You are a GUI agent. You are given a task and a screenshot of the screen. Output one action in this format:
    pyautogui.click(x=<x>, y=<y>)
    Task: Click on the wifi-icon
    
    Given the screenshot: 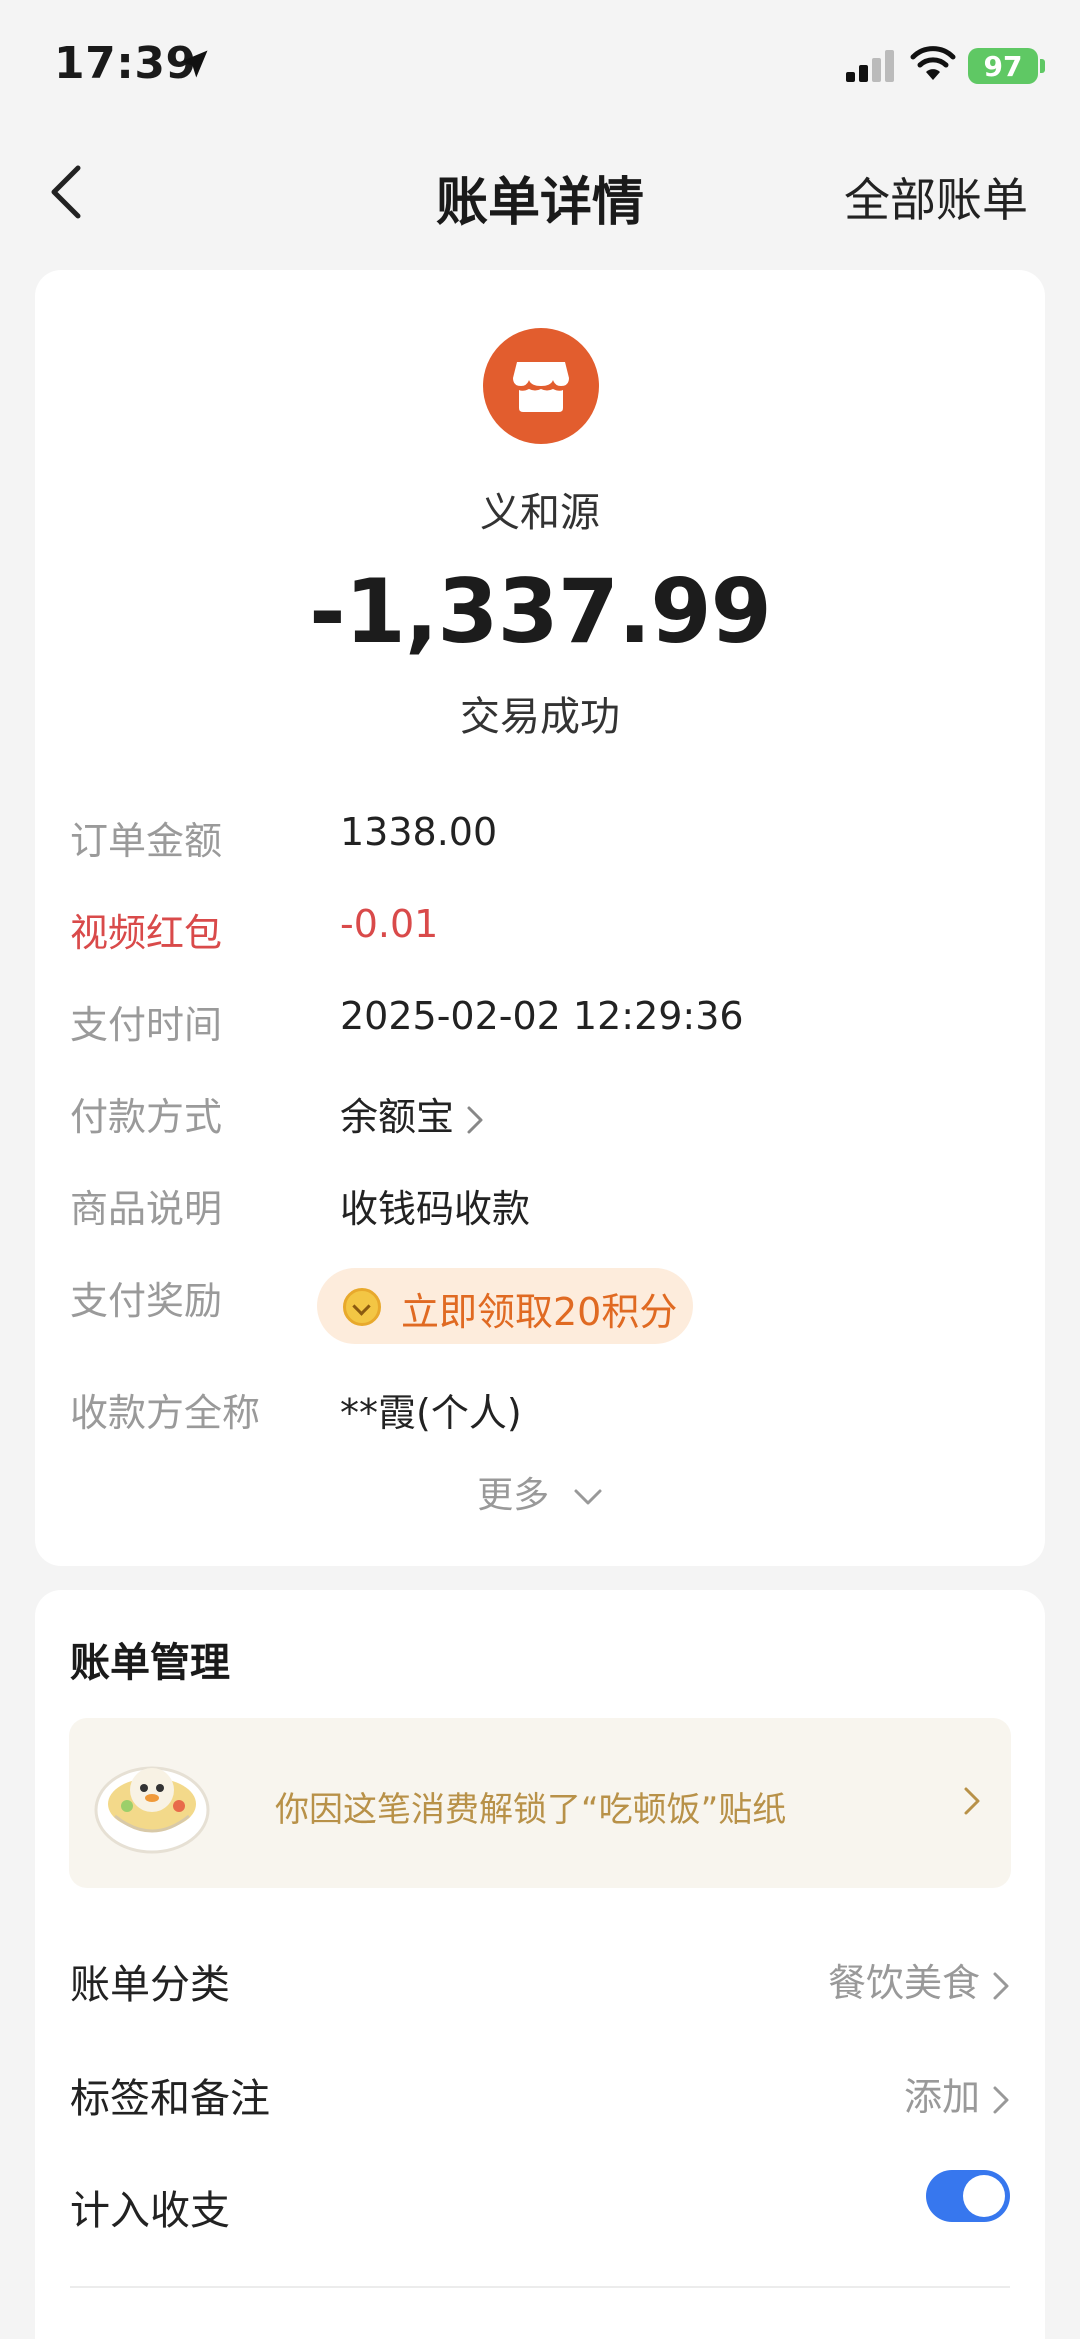 What is the action you would take?
    pyautogui.click(x=933, y=63)
    